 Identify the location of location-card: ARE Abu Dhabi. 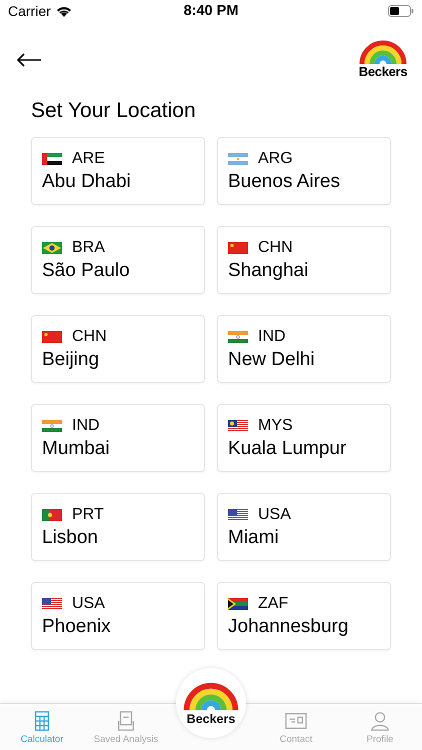
(118, 171).